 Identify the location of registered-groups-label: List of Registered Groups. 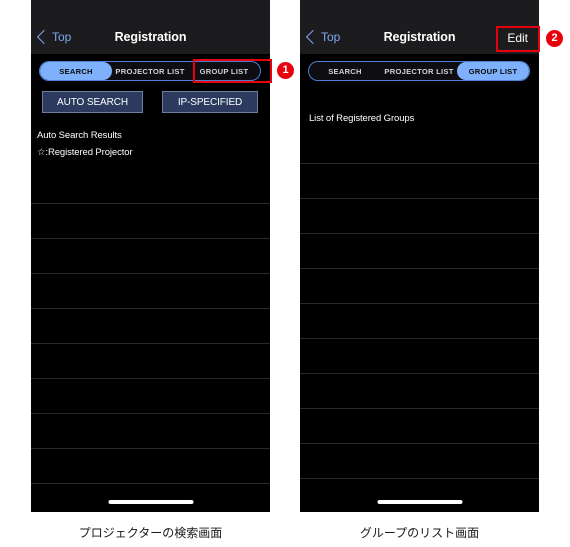
(362, 118).